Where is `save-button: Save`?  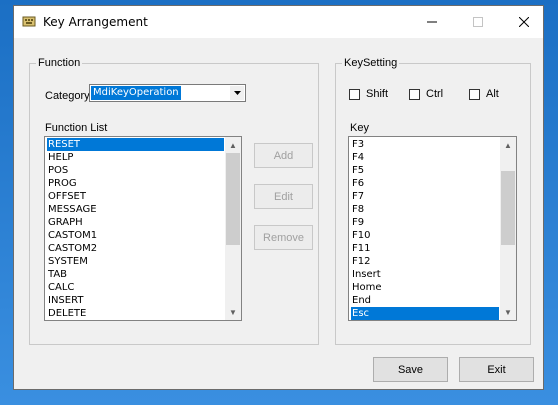
save-button: Save is located at coordinates (410, 369).